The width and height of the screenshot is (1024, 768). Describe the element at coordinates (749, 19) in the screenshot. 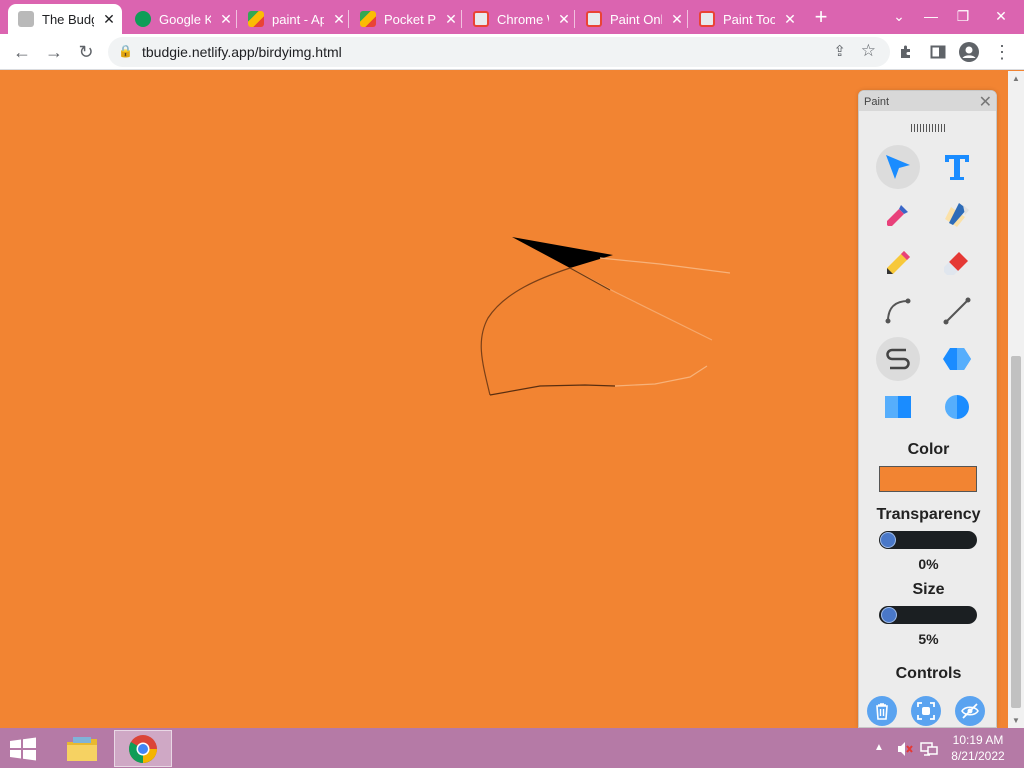

I see `tab-title: Paint Tool` at that location.